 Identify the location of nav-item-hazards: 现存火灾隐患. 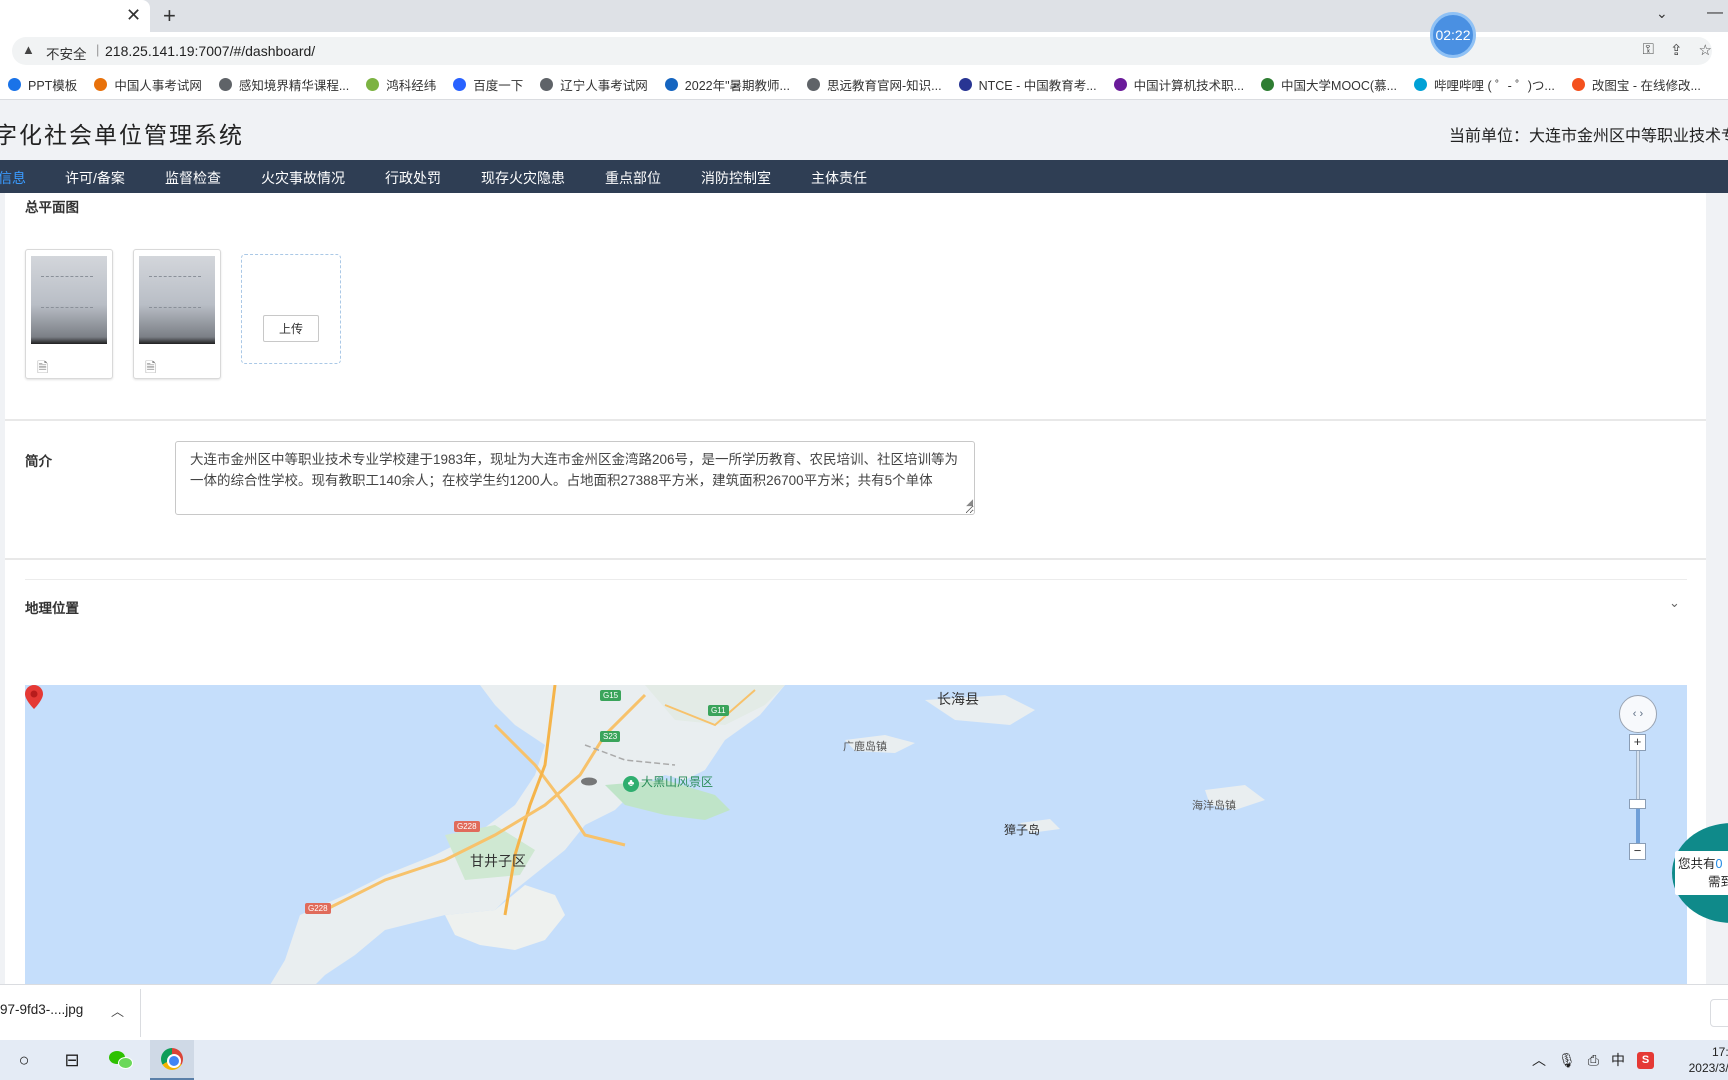
(523, 178).